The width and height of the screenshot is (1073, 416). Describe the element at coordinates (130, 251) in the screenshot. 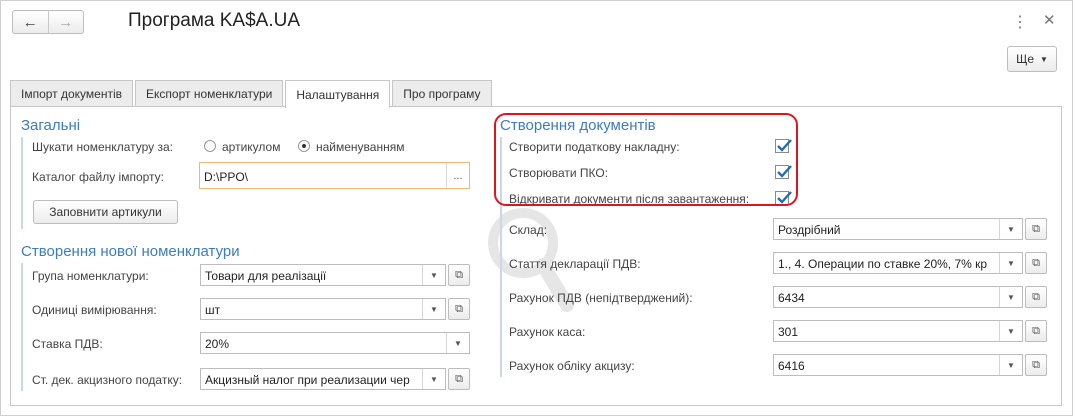

I see `section-title-new-nomenclature: Створення нової номенклатури` at that location.